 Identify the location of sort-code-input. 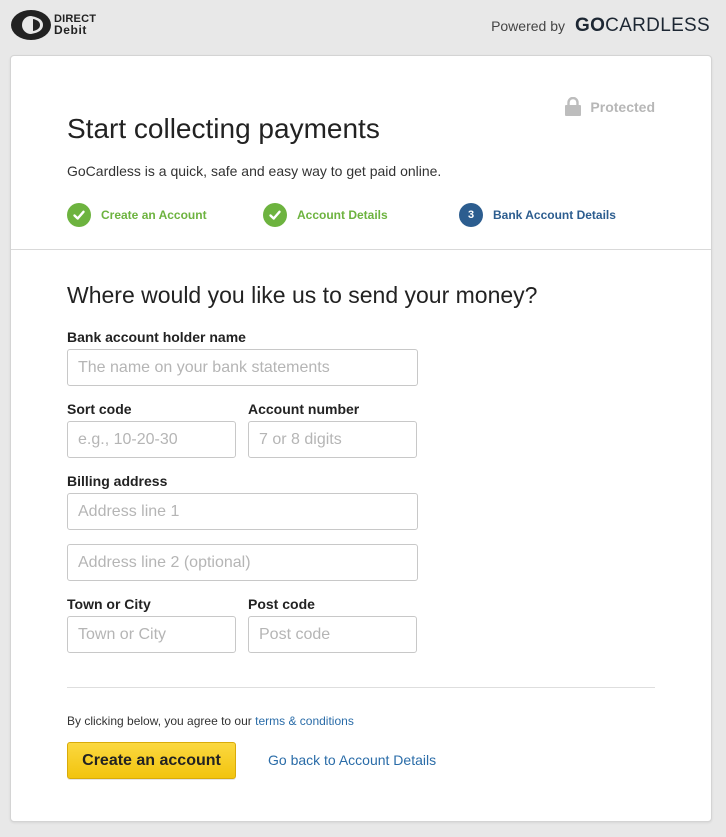
(151, 439).